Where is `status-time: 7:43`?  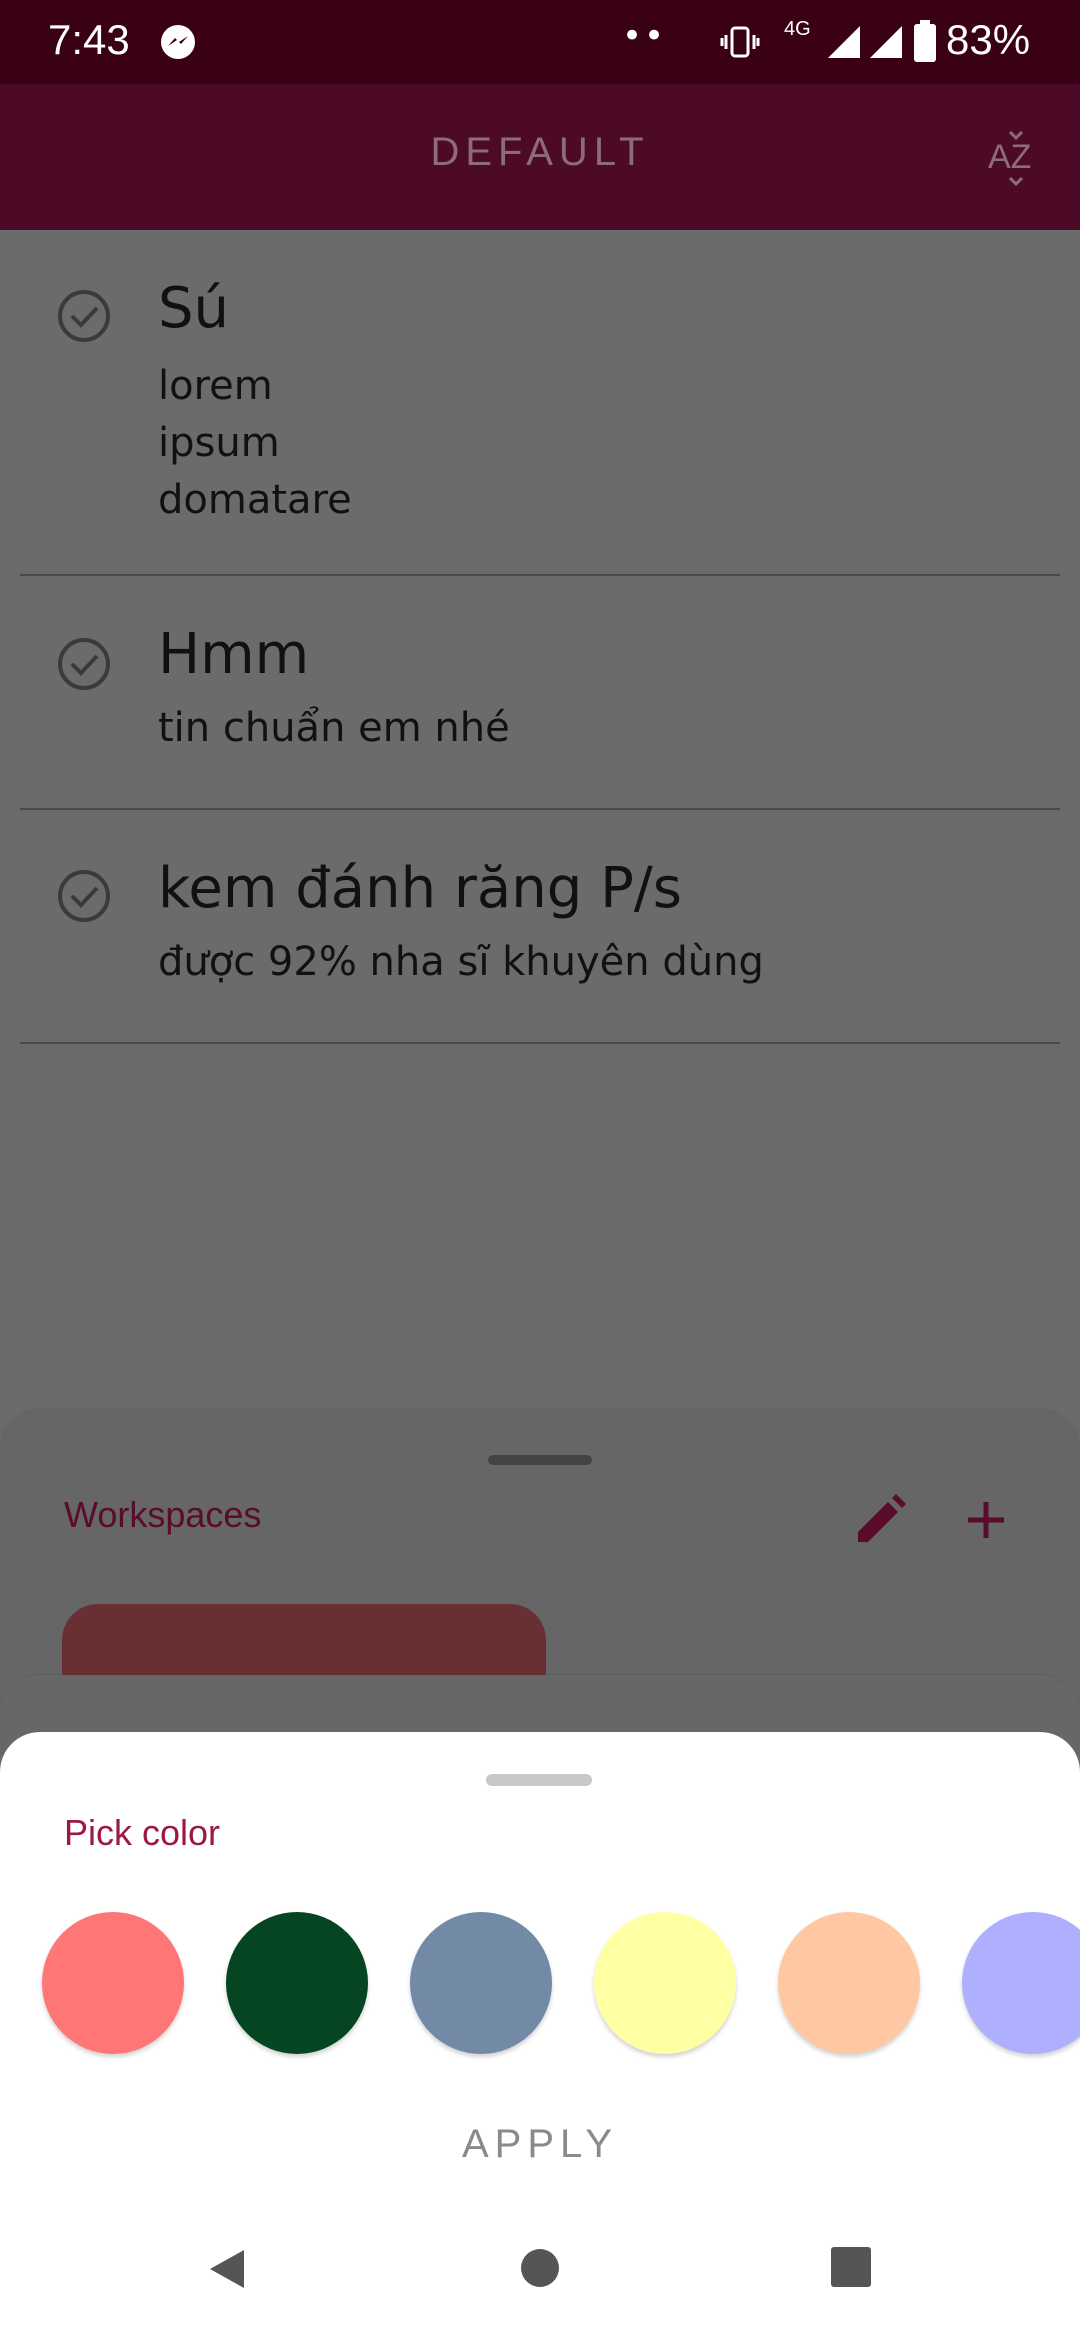 status-time: 7:43 is located at coordinates (89, 39).